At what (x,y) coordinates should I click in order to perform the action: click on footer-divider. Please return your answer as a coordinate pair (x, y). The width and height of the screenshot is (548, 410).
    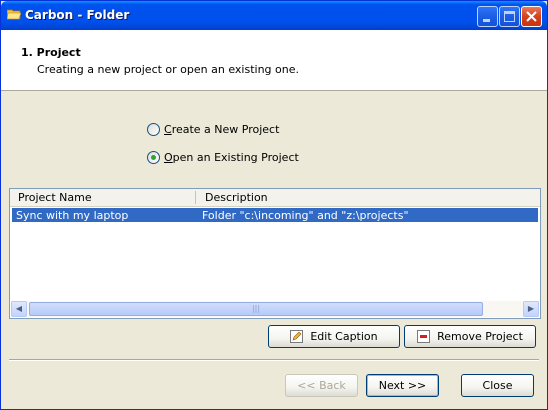
    Looking at the image, I should click on (274, 360).